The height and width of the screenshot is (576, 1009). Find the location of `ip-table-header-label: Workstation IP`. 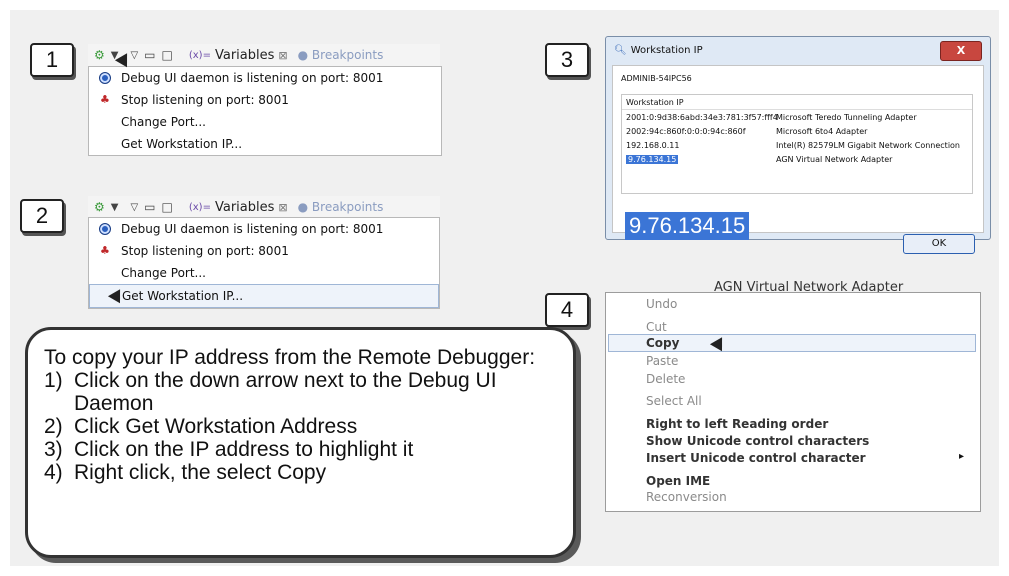

ip-table-header-label: Workstation IP is located at coordinates (655, 102).